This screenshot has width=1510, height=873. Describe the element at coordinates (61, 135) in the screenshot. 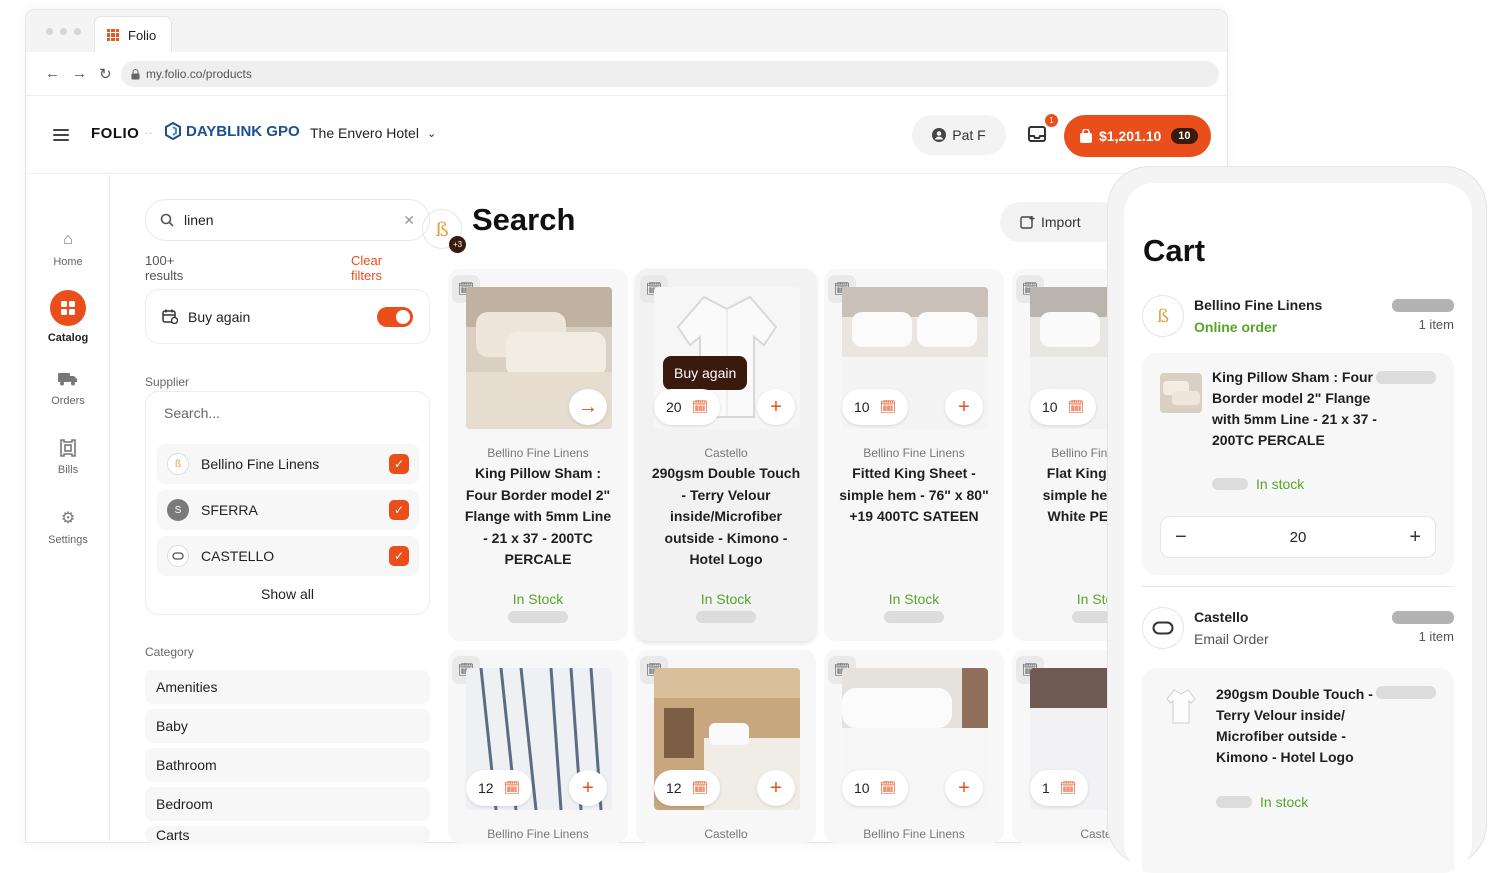

I see `menu-icon` at that location.